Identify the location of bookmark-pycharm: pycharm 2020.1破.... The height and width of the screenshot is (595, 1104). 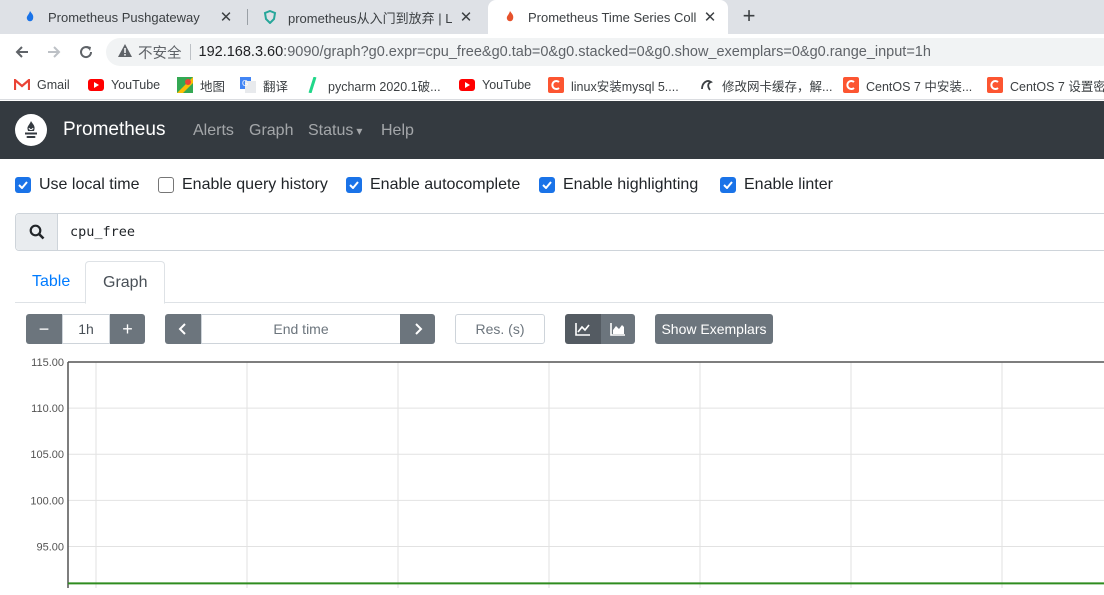
(373, 85).